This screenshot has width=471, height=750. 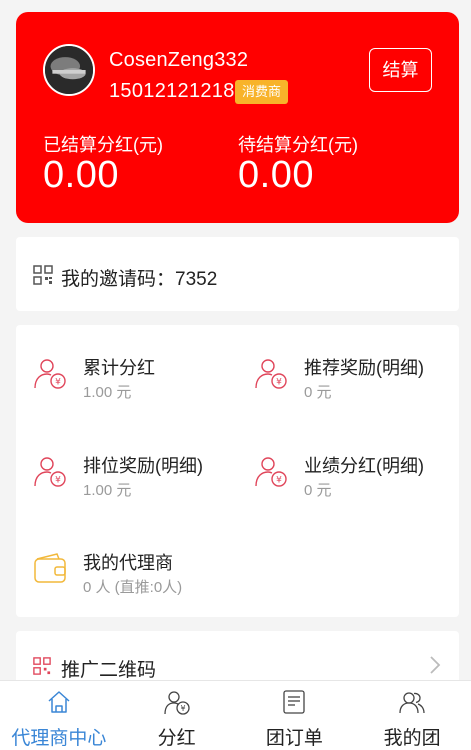 I want to click on order-icon, so click(x=294, y=702).